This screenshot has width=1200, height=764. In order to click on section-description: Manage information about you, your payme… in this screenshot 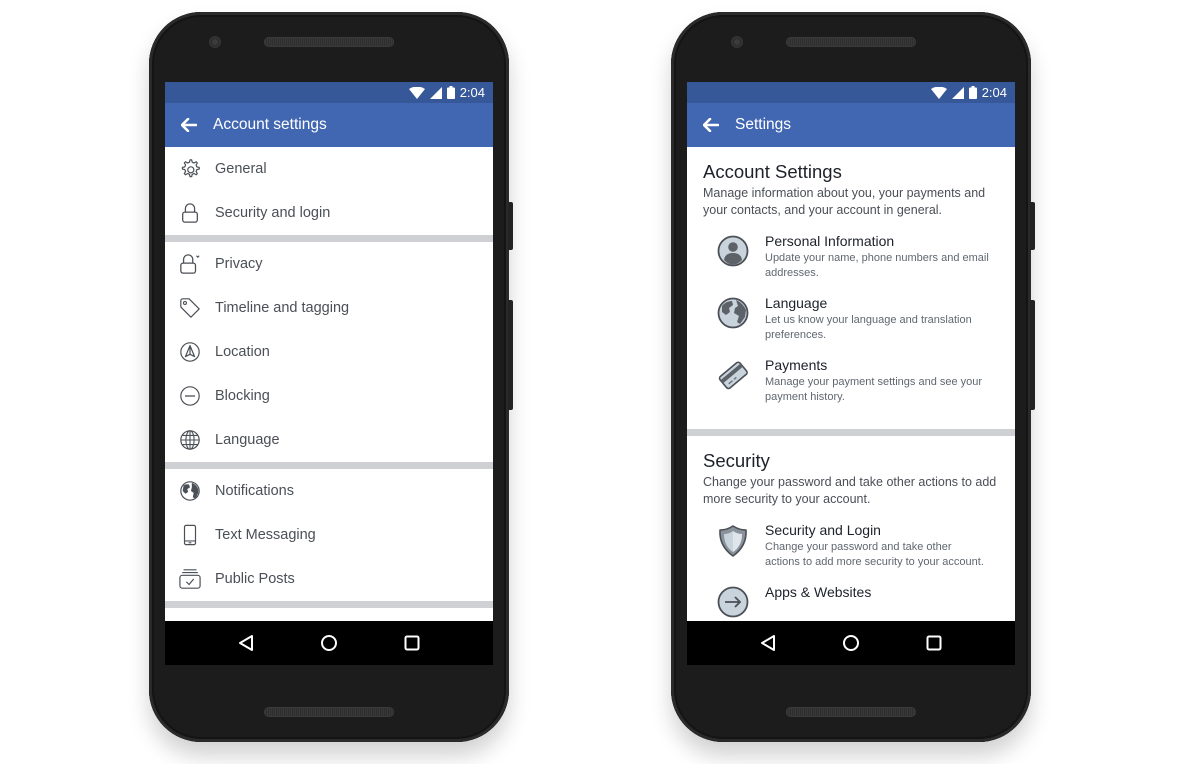, I will do `click(844, 201)`.